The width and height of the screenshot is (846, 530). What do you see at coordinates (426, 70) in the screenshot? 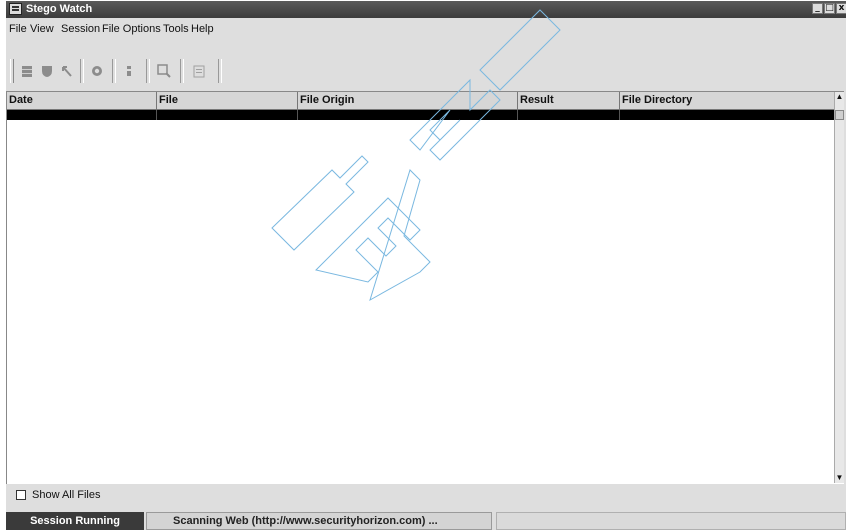
I see `toolbar` at bounding box center [426, 70].